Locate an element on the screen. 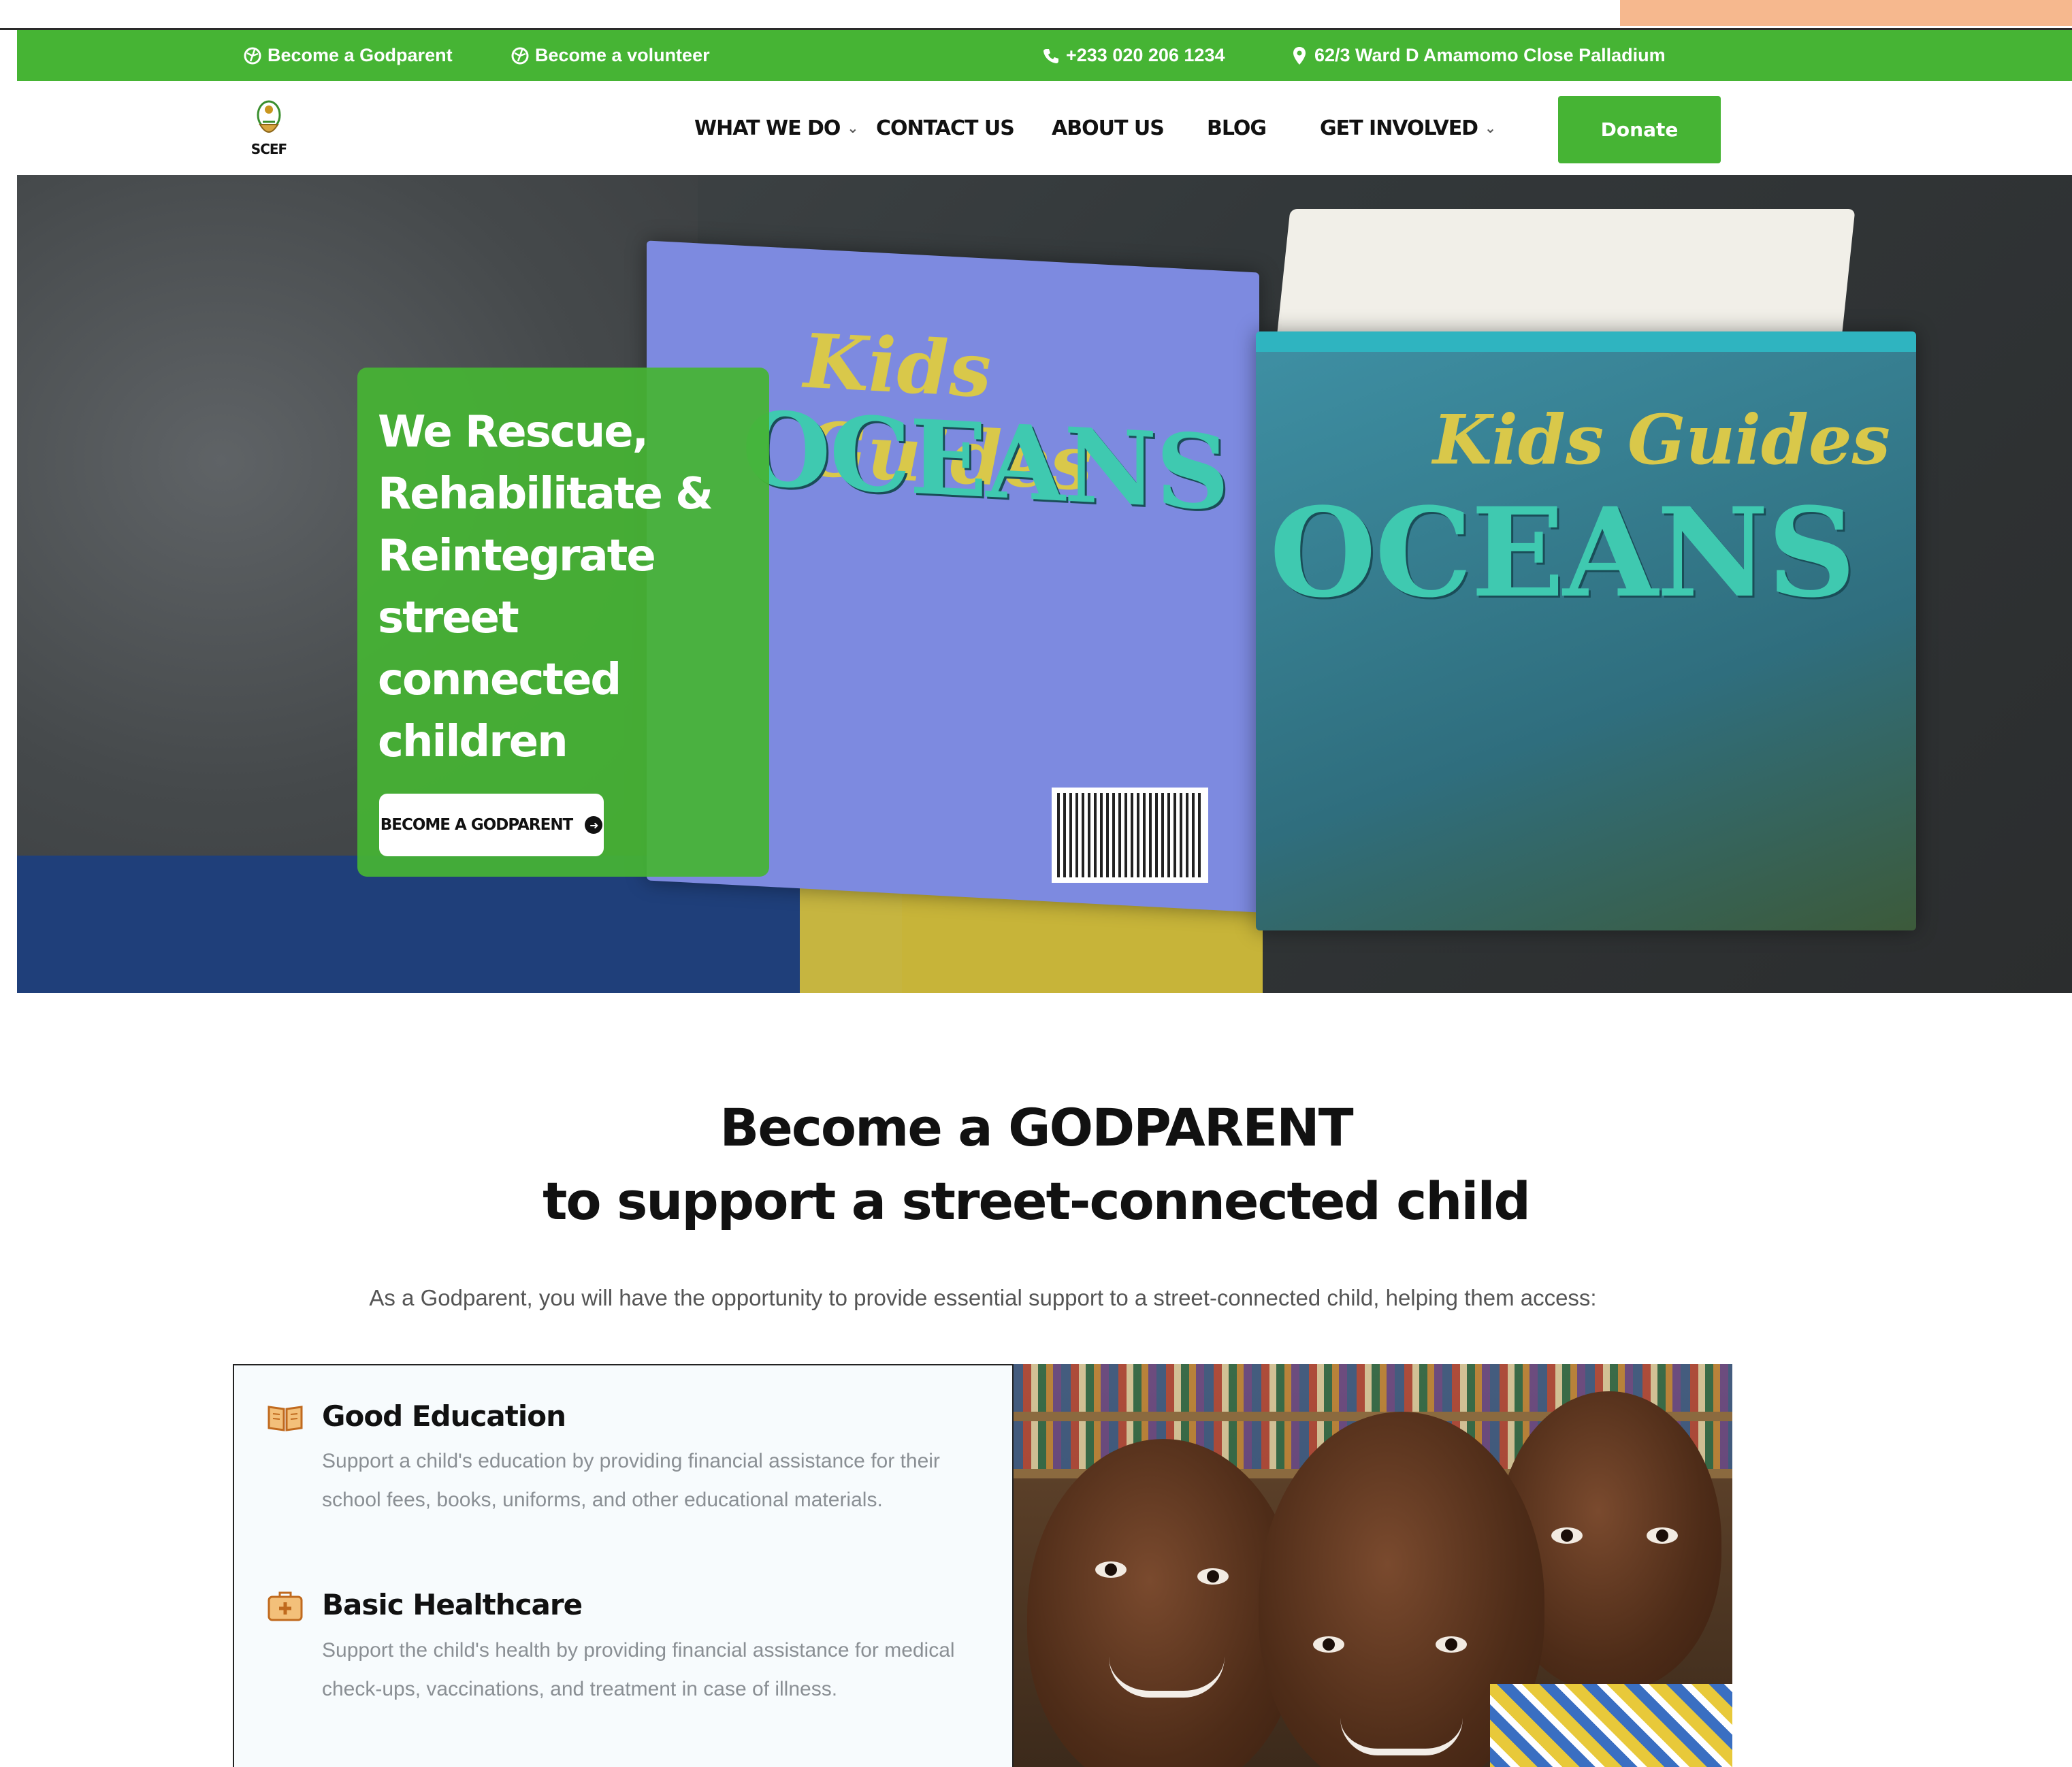 The width and height of the screenshot is (2072, 1767). address-link: 62/3 Ward D Amamomo Close Palladium is located at coordinates (1478, 56).